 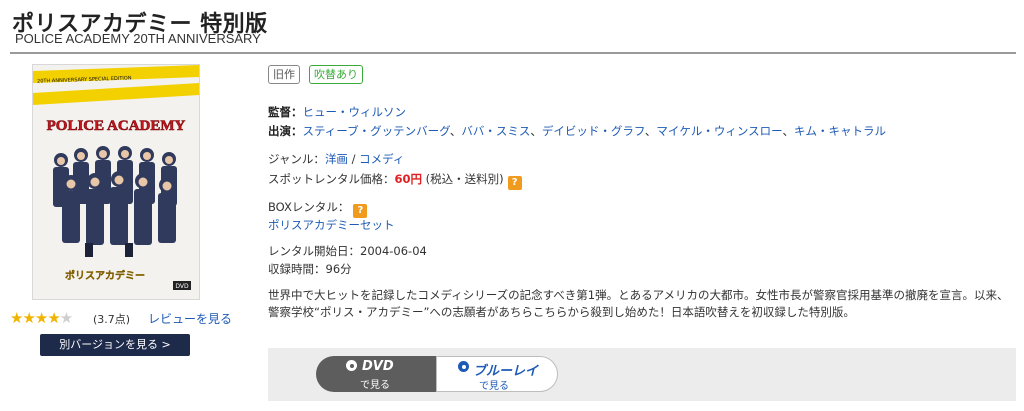 What do you see at coordinates (338, 269) in the screenshot?
I see `runtime-value: 96分` at bounding box center [338, 269].